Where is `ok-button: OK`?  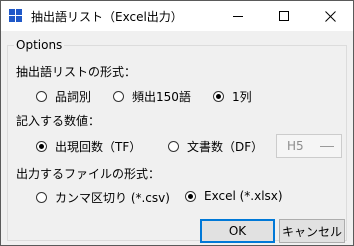
ok-button: OK is located at coordinates (237, 231).